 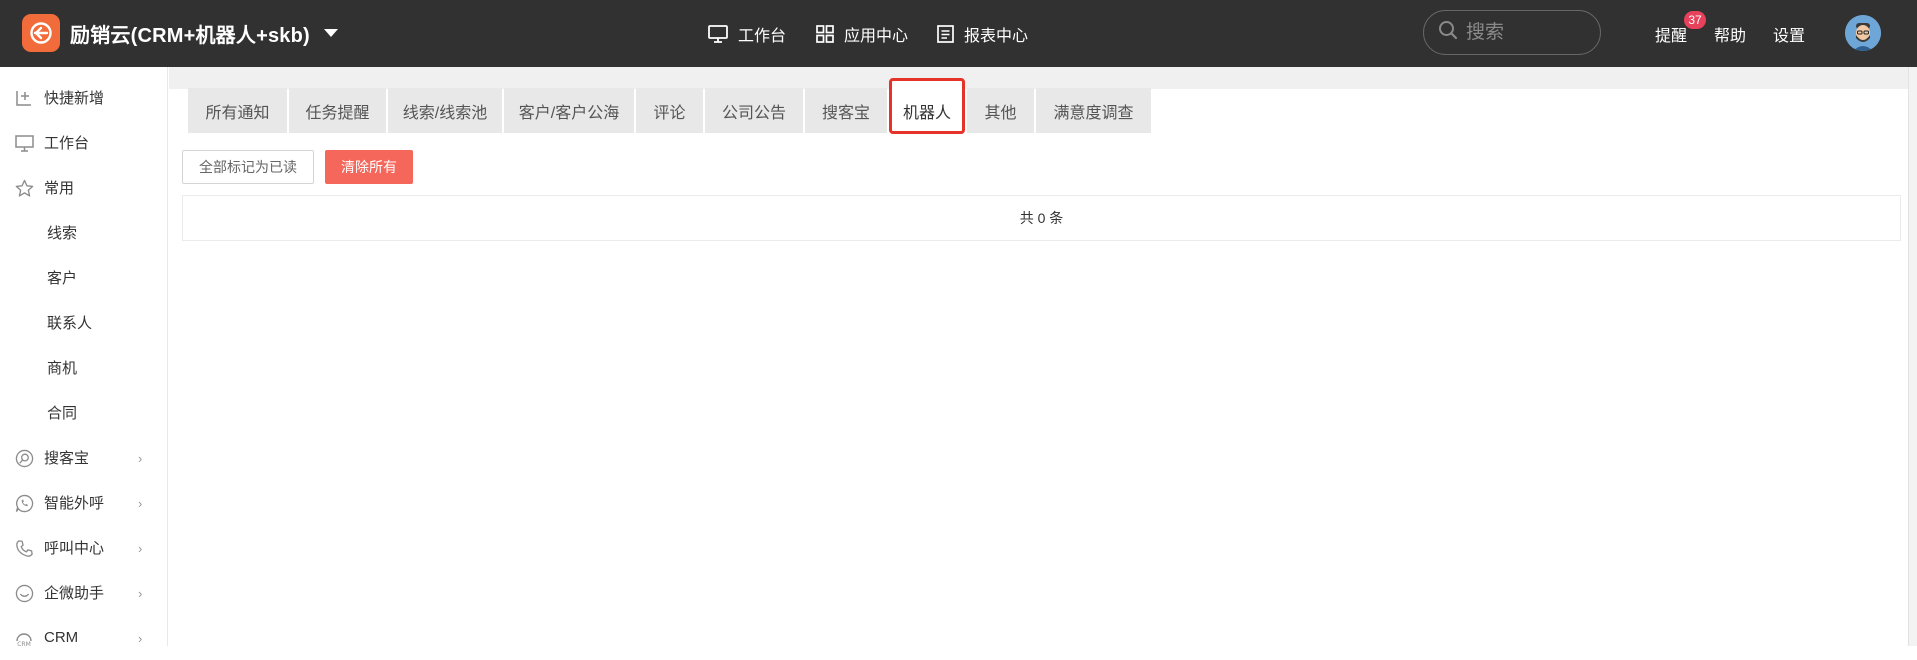 I want to click on sidebar-item-label: 联系人, so click(x=70, y=323).